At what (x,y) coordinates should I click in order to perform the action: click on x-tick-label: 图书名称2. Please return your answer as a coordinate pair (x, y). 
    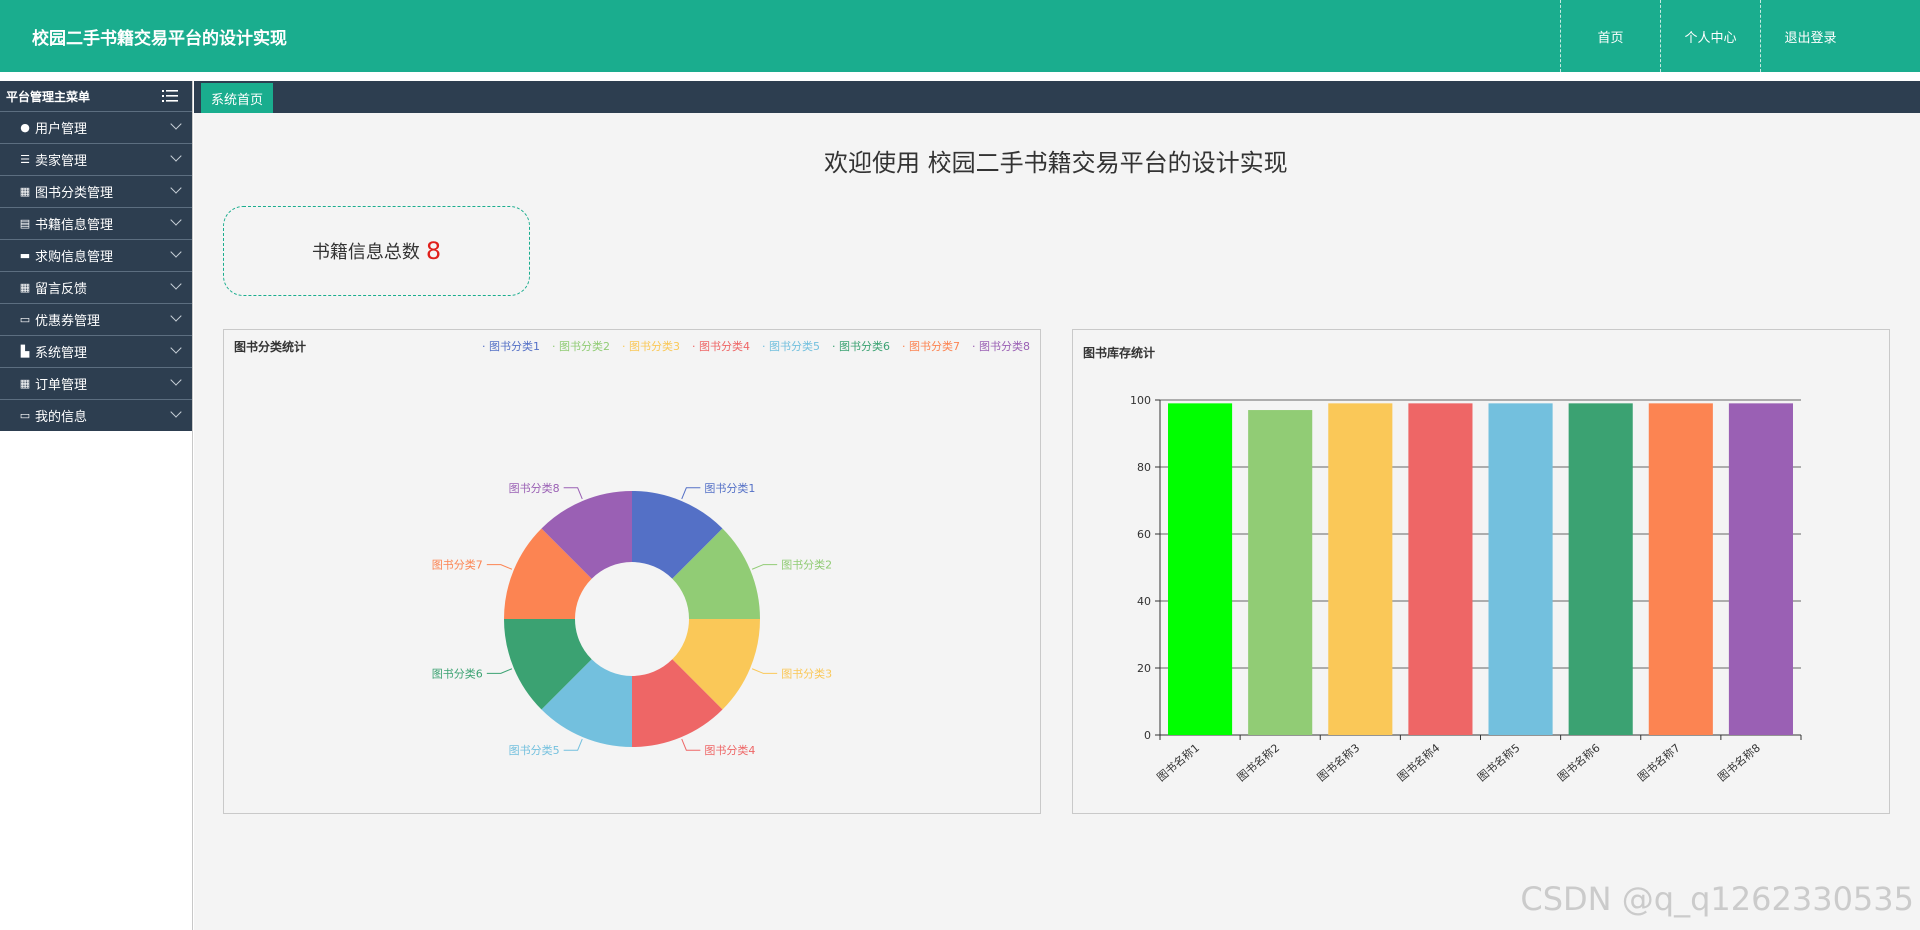
    Looking at the image, I should click on (1258, 763).